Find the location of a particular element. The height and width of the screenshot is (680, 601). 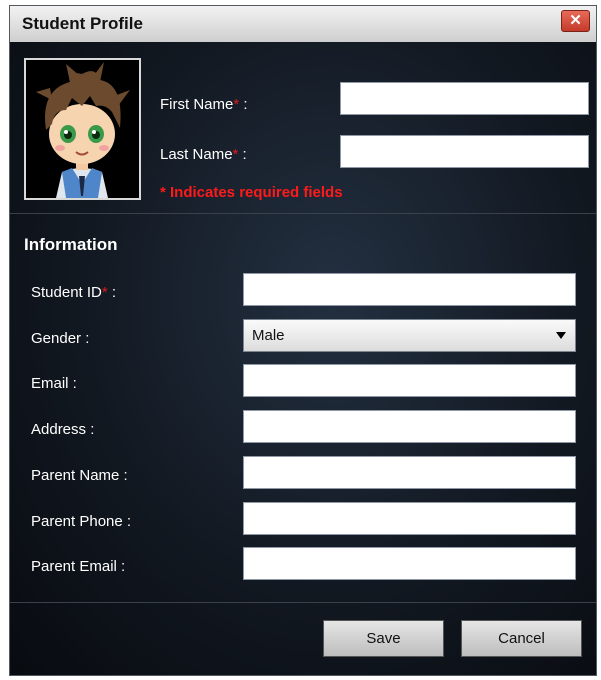

chevron-down-icon is located at coordinates (561, 335).